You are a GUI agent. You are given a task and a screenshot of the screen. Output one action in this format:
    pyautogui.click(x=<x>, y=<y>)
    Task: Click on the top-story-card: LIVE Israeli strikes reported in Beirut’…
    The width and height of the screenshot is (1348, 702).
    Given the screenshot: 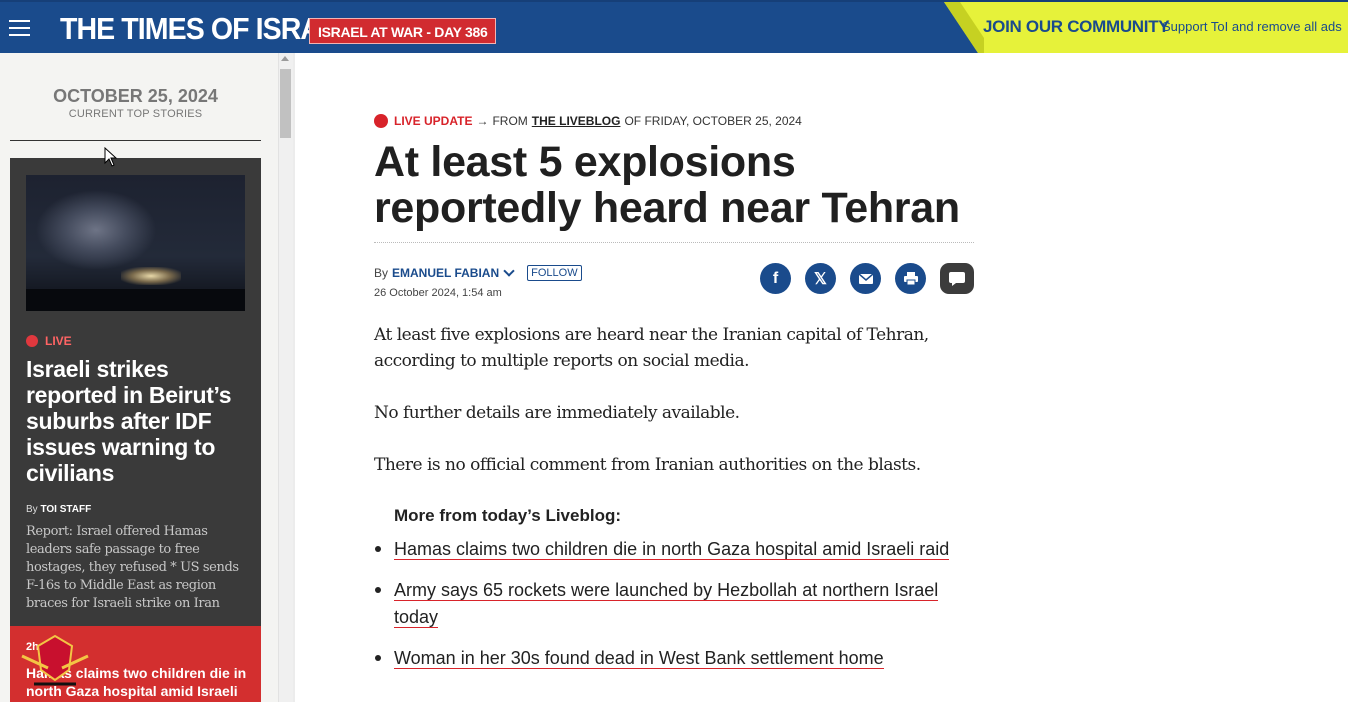 What is the action you would take?
    pyautogui.click(x=135, y=393)
    